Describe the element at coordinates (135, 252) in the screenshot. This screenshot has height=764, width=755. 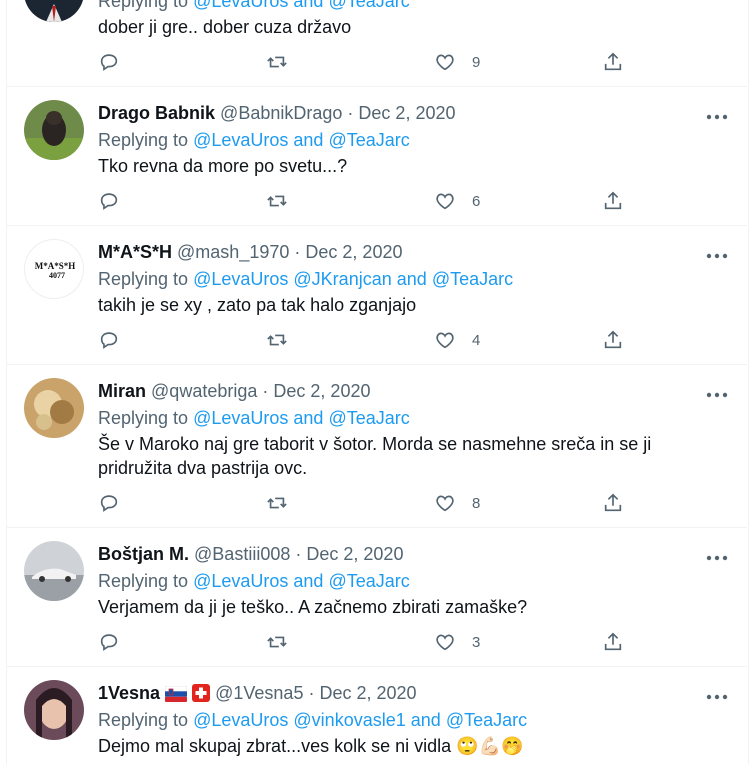
I see `display-name: M*A*S*H` at that location.